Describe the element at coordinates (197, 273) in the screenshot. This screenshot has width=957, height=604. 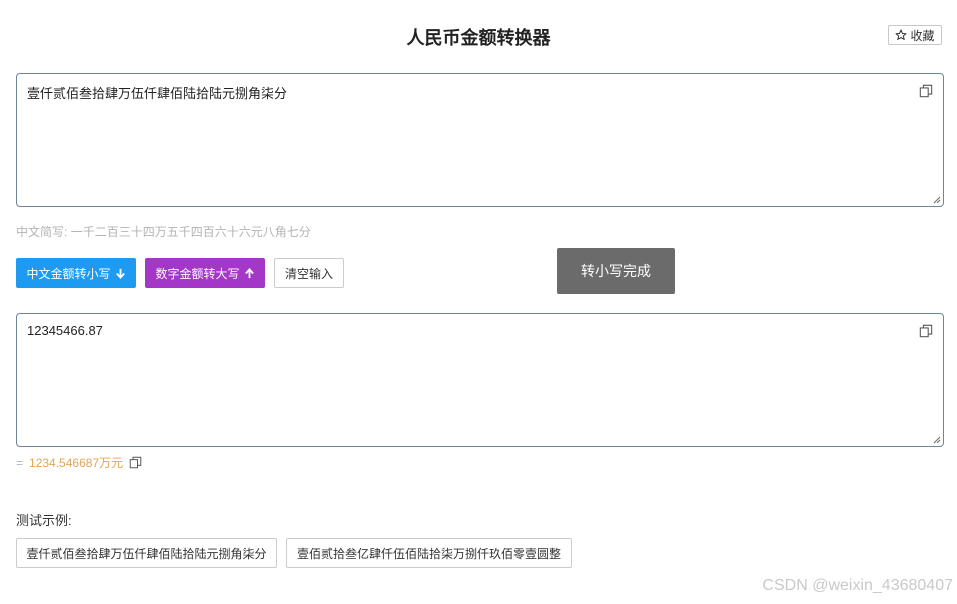
I see `number-to-upper-label: 数字金额转大写` at that location.